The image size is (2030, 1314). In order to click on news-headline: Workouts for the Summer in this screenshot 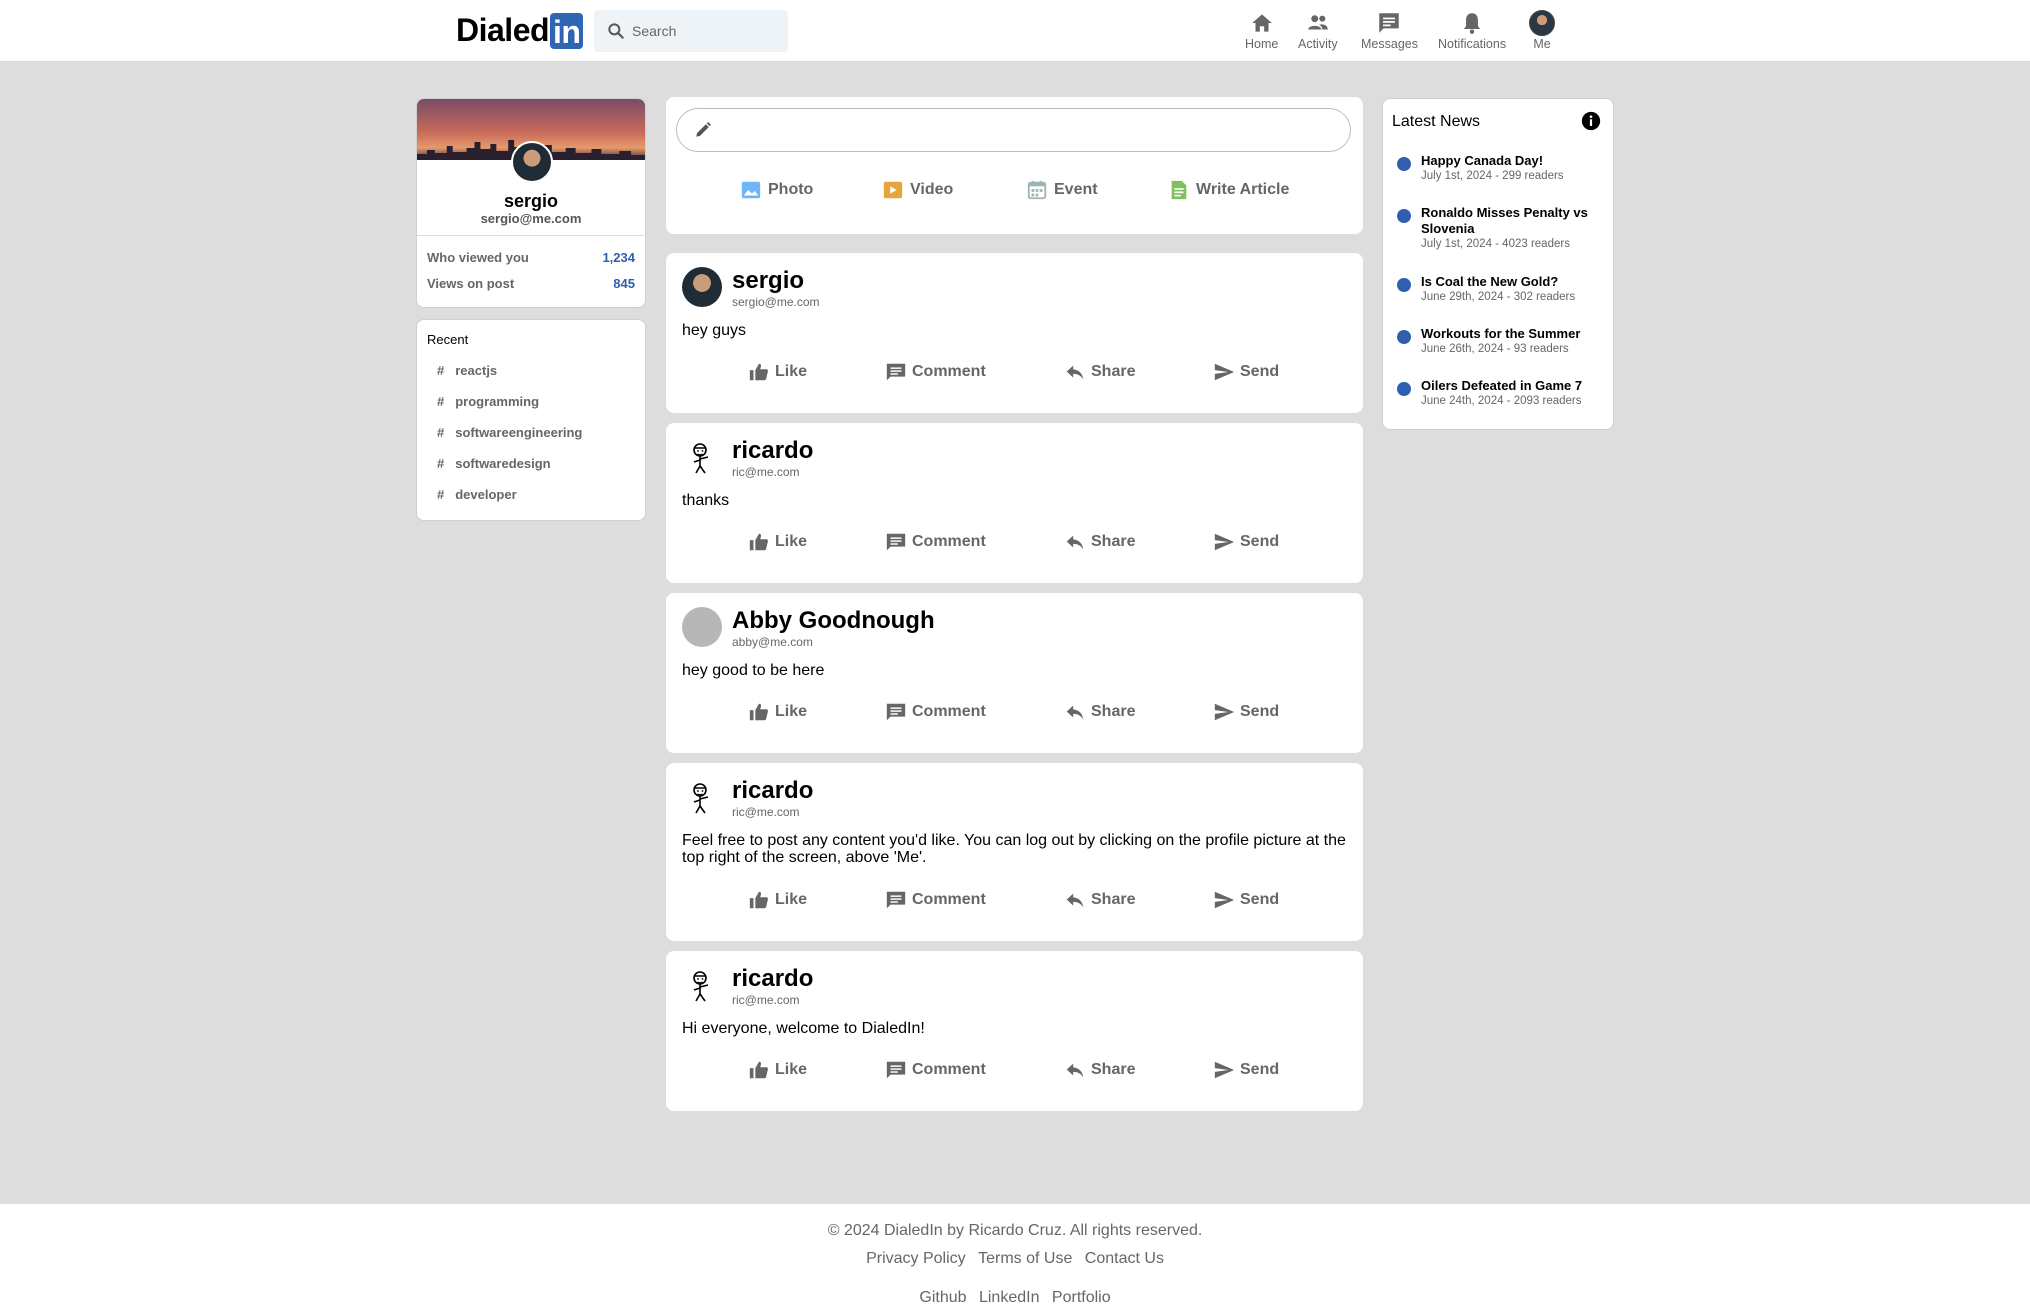, I will do `click(1501, 333)`.